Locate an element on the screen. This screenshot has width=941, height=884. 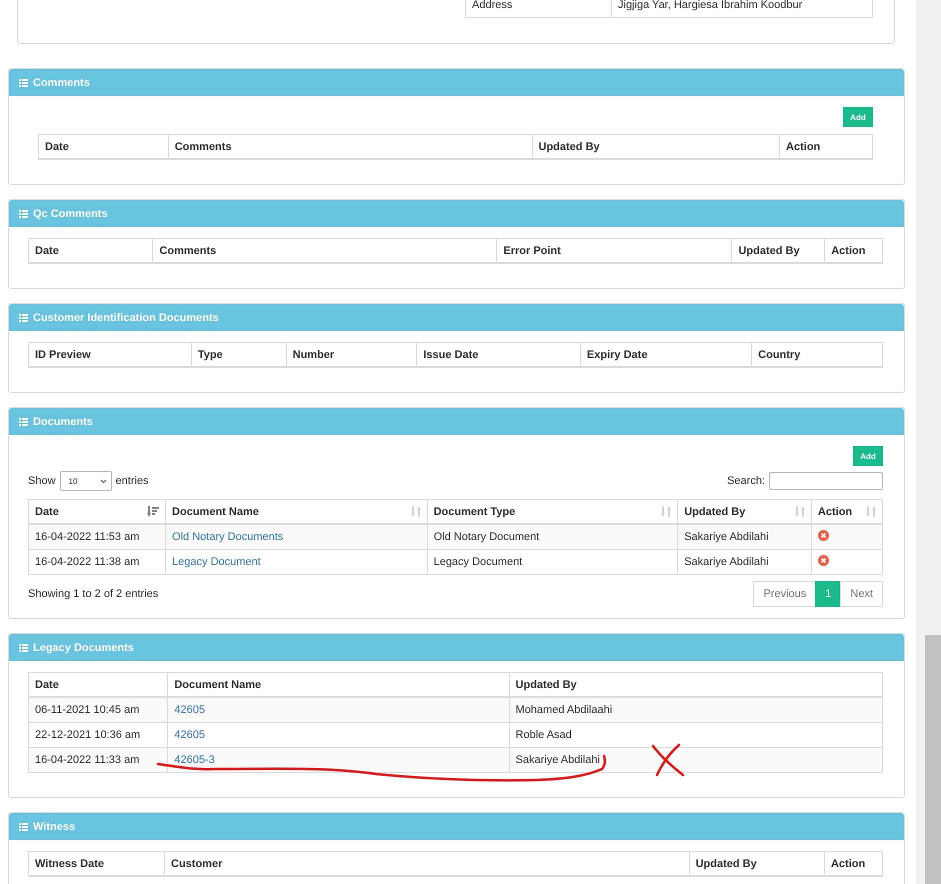
column-header: Customer is located at coordinates (427, 864).